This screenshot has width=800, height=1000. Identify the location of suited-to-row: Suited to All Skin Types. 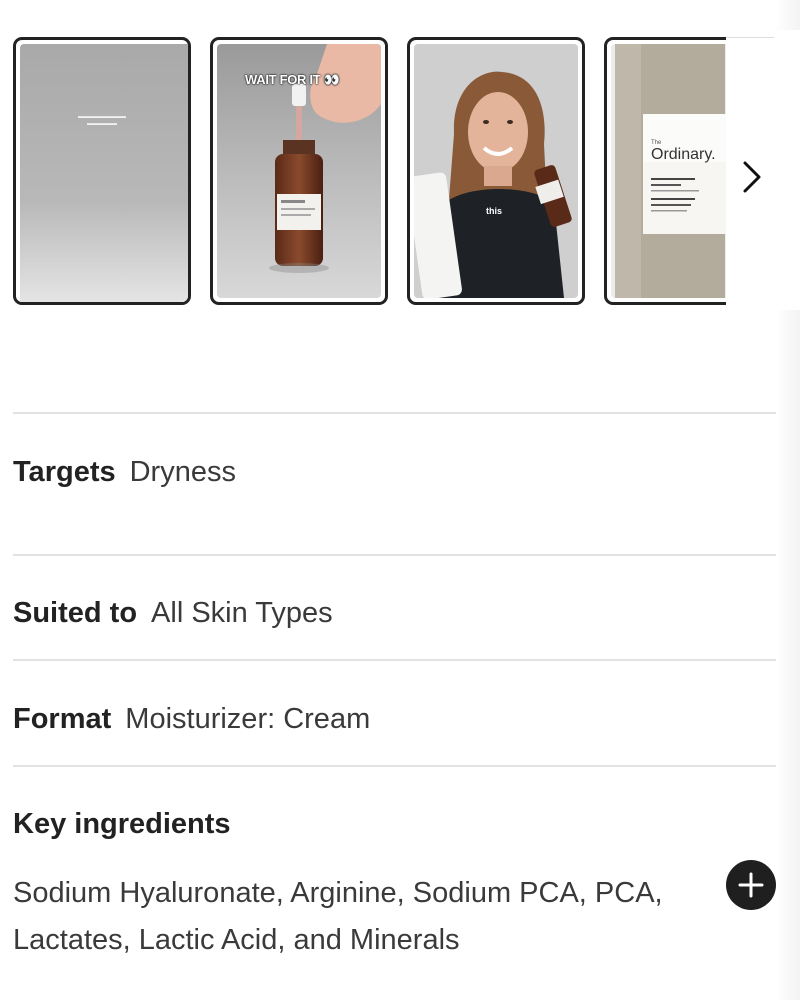
(173, 613).